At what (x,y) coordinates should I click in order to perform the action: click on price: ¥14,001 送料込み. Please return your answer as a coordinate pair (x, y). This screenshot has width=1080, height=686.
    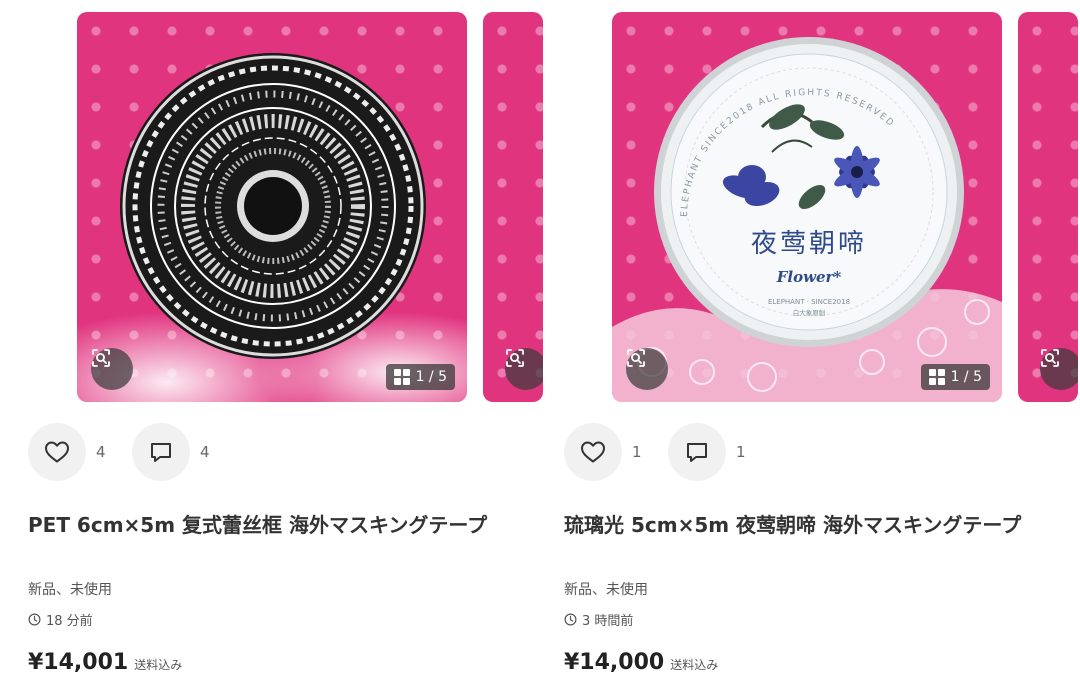
    Looking at the image, I should click on (105, 662).